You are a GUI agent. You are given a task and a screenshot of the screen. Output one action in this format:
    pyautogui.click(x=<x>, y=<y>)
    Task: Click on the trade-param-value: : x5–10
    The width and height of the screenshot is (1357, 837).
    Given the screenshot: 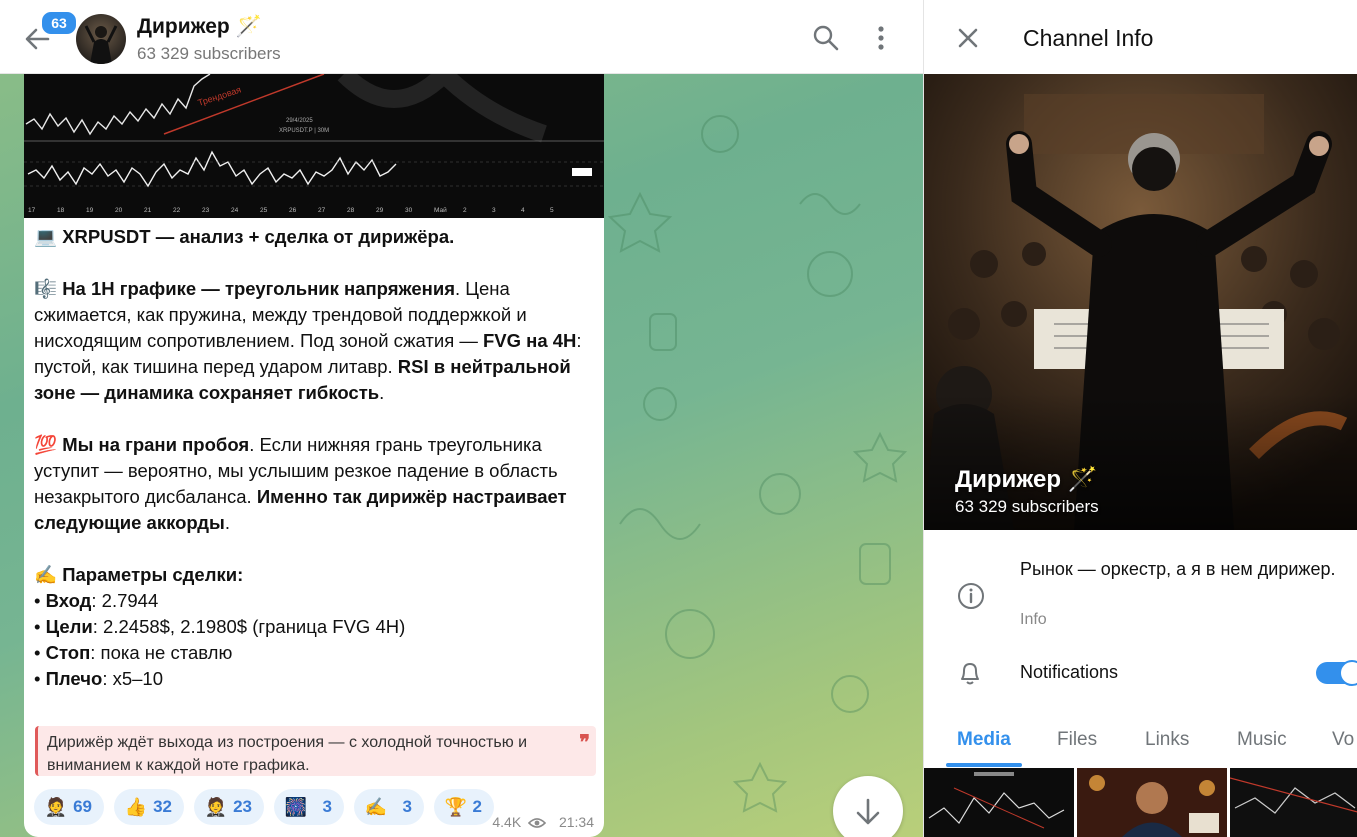 What is the action you would take?
    pyautogui.click(x=132, y=678)
    